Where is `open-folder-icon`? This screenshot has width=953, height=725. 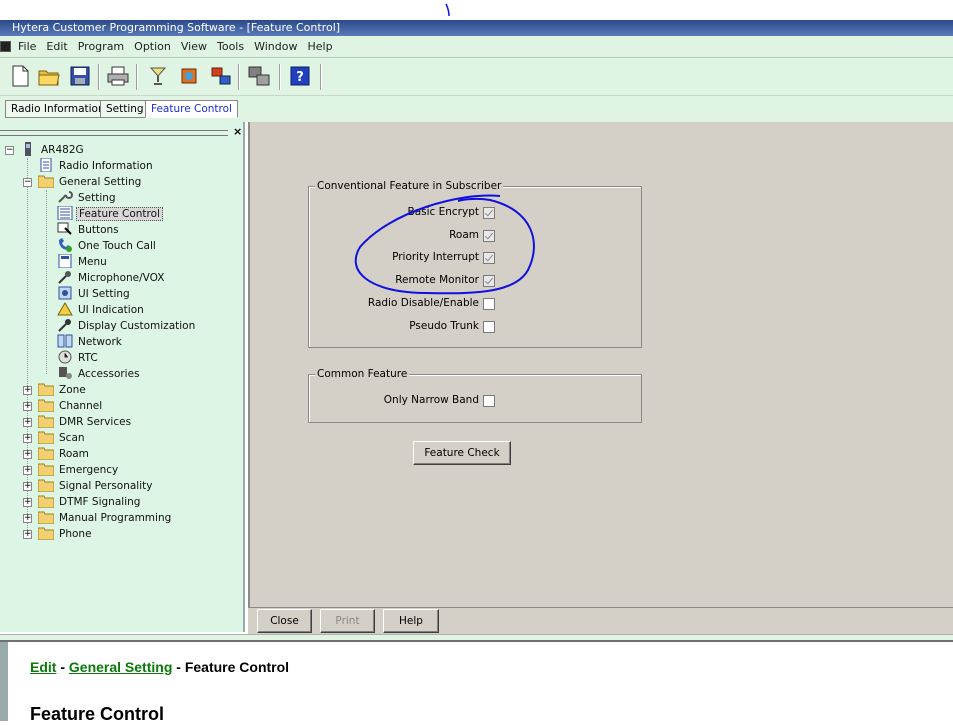 open-folder-icon is located at coordinates (49, 76).